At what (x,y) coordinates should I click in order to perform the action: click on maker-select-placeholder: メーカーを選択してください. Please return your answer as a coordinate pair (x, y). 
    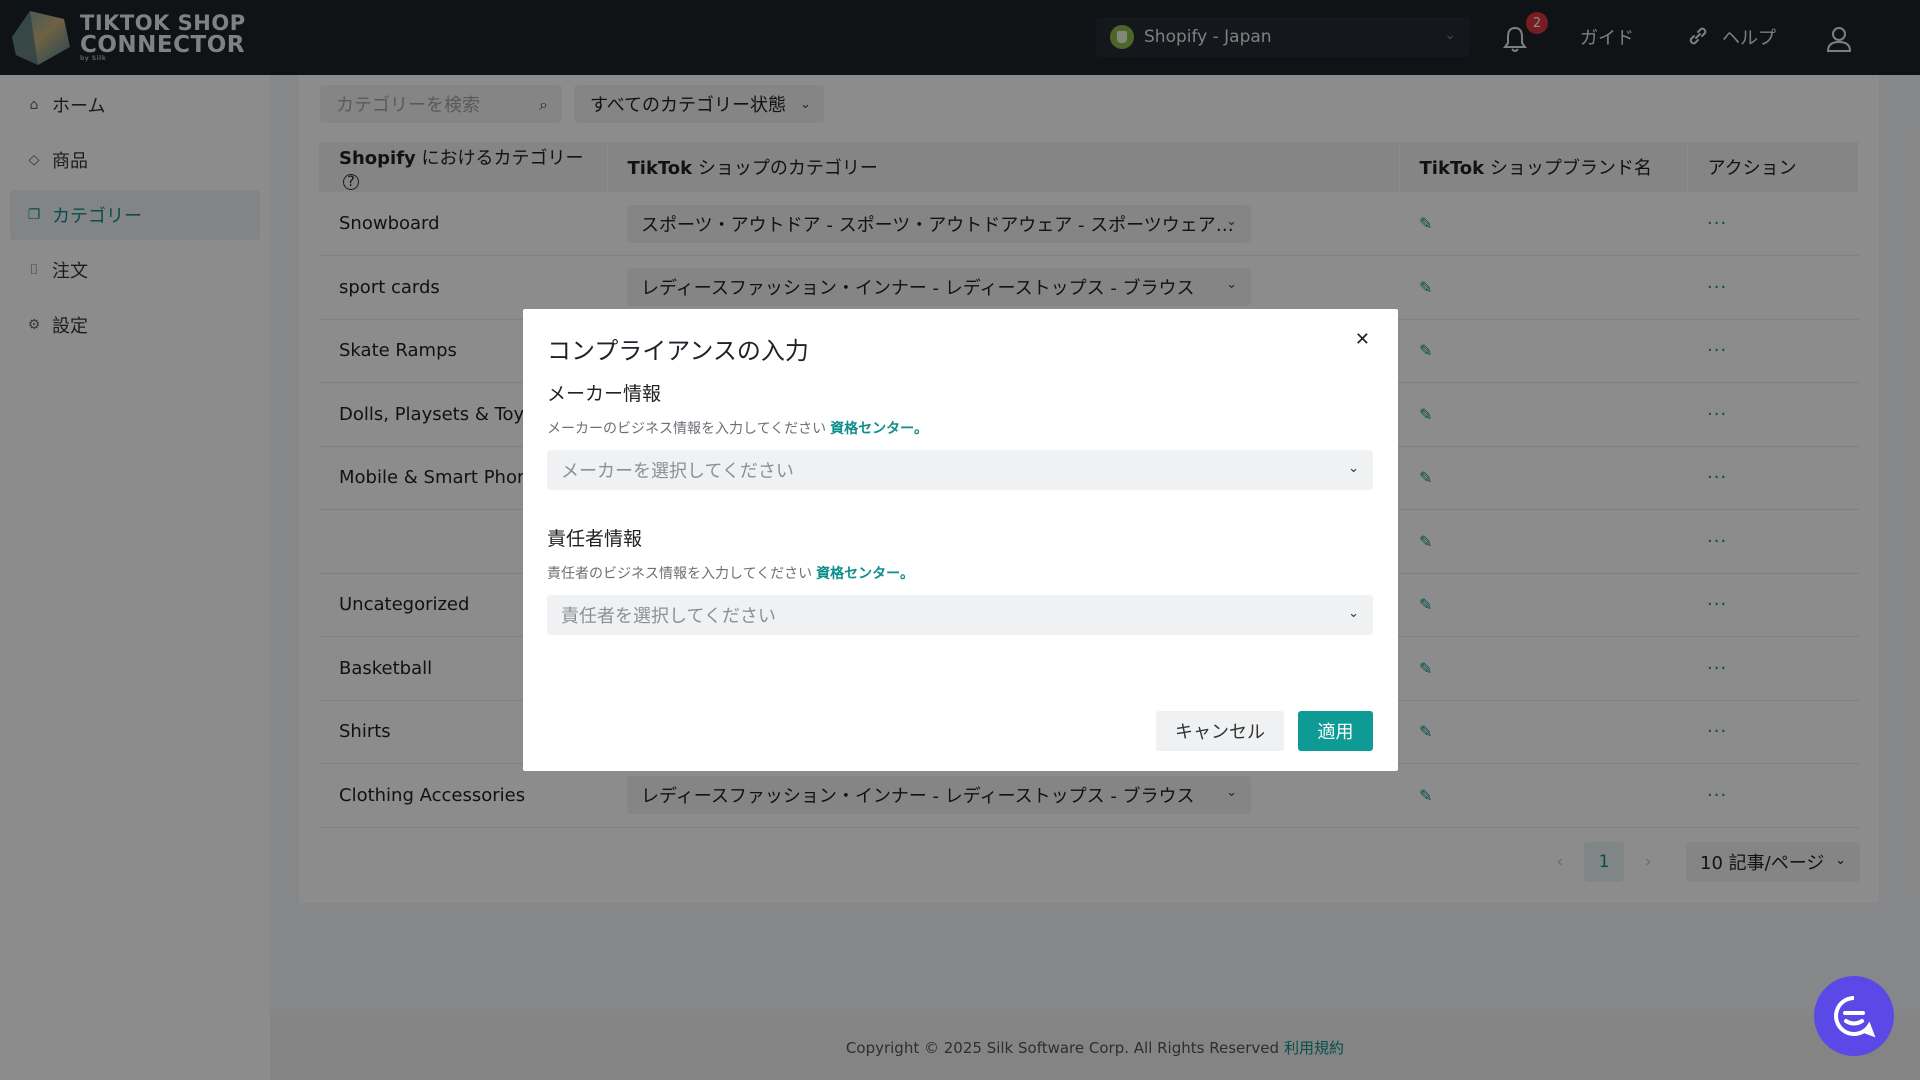
    Looking at the image, I should click on (677, 471).